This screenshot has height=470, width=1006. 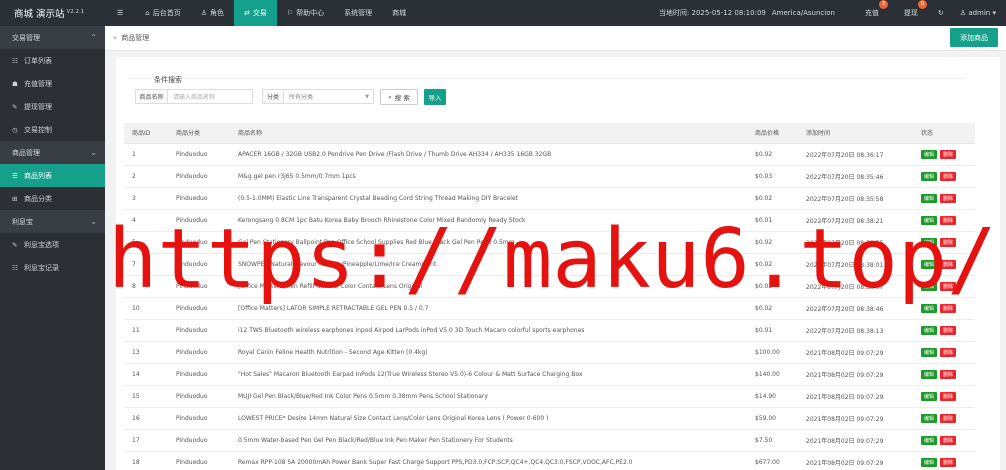 What do you see at coordinates (168, 80) in the screenshot?
I see `search-legend: 条件搜索` at bounding box center [168, 80].